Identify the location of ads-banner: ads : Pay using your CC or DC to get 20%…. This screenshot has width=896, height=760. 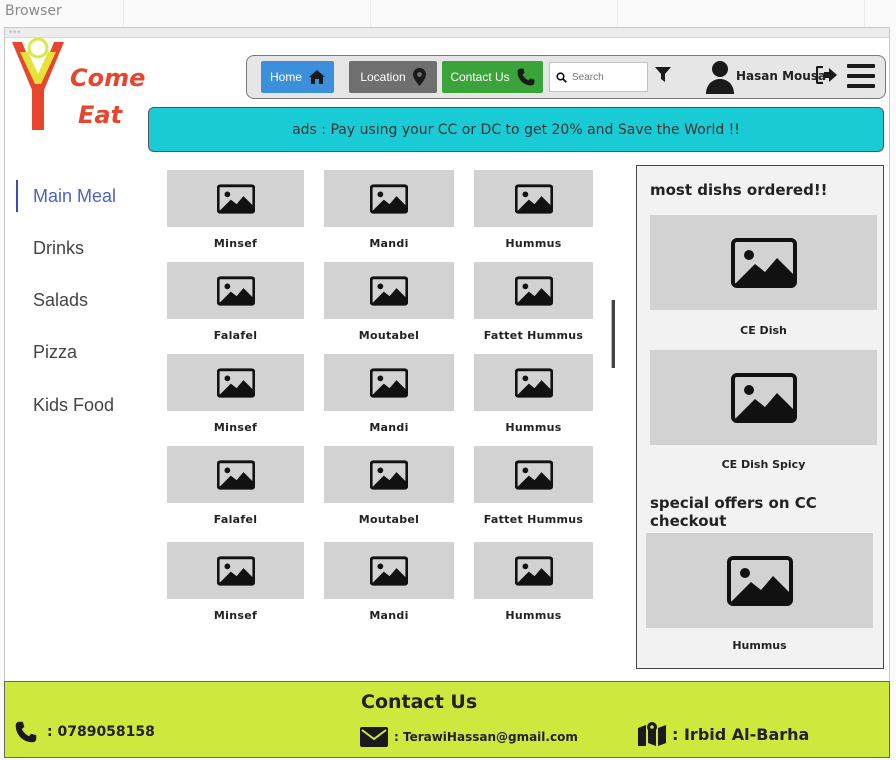
(516, 129).